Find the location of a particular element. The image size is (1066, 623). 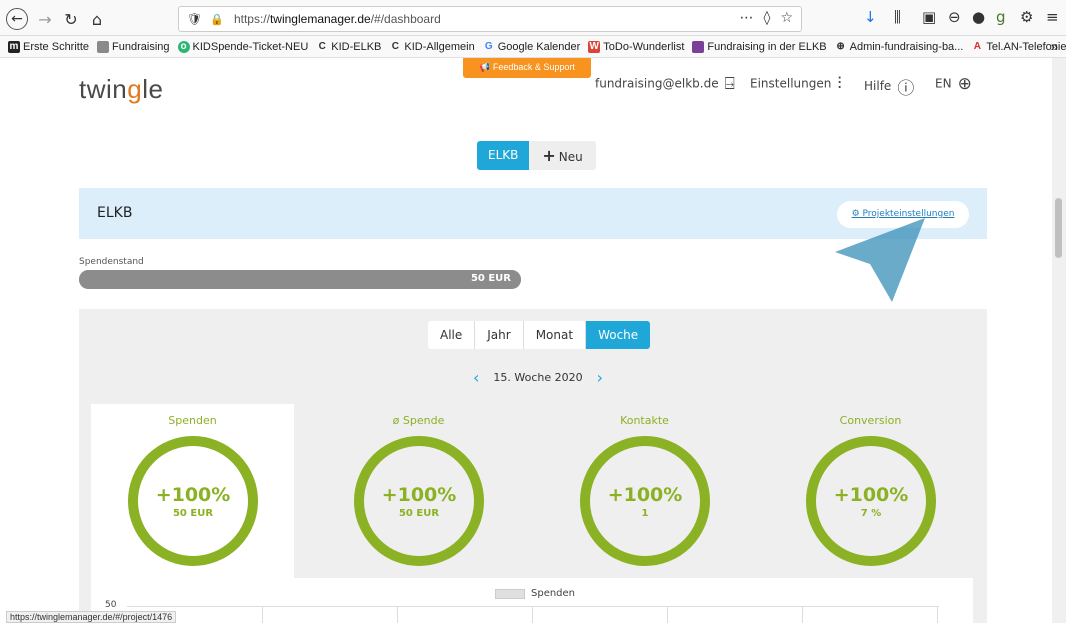

stat-title: ø Spende is located at coordinates (418, 420).